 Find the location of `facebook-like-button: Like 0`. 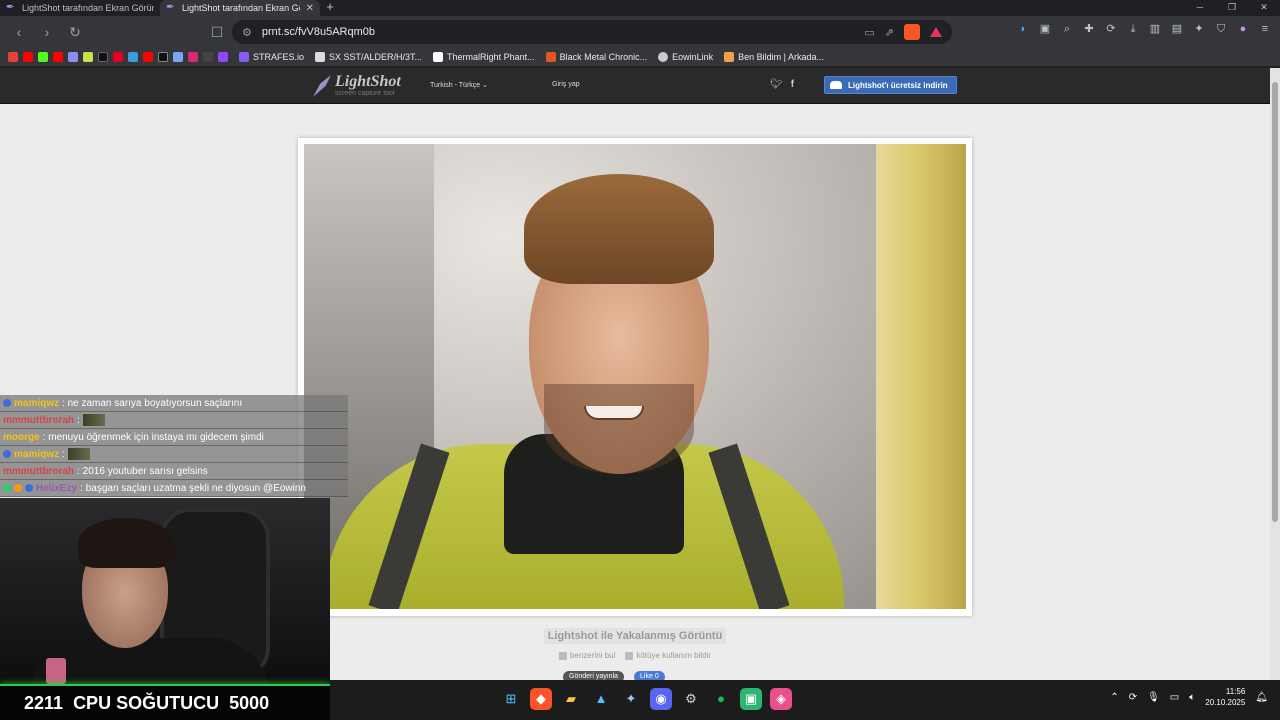

facebook-like-button: Like 0 is located at coordinates (649, 675).